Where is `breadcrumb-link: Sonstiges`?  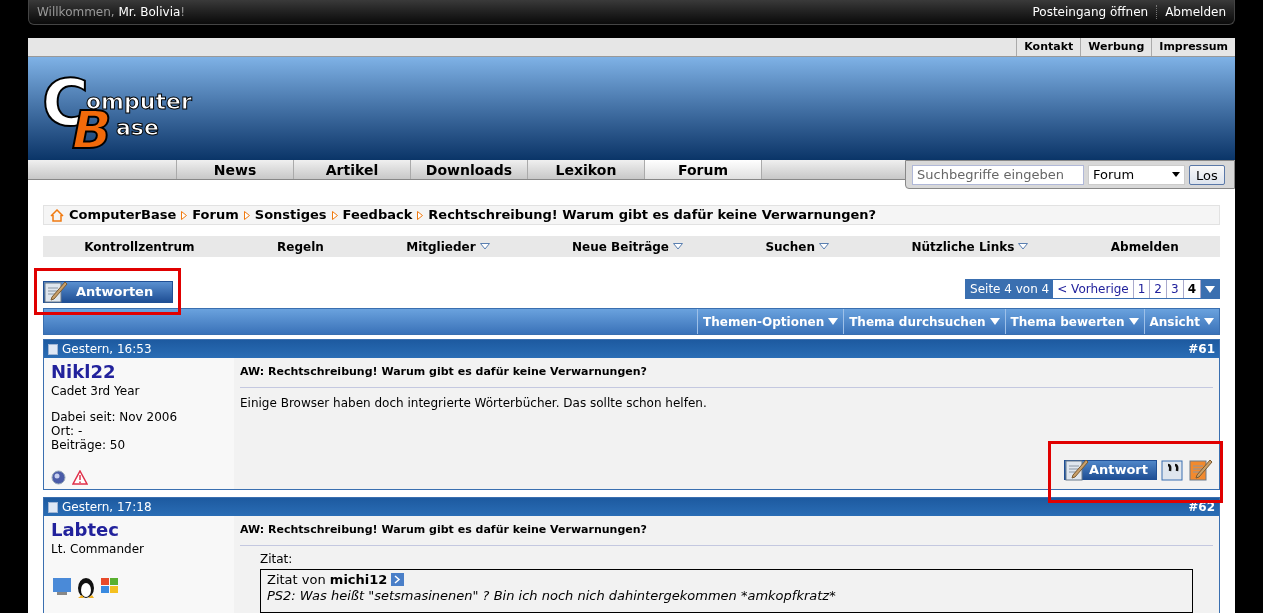
breadcrumb-link: Sonstiges is located at coordinates (290, 215).